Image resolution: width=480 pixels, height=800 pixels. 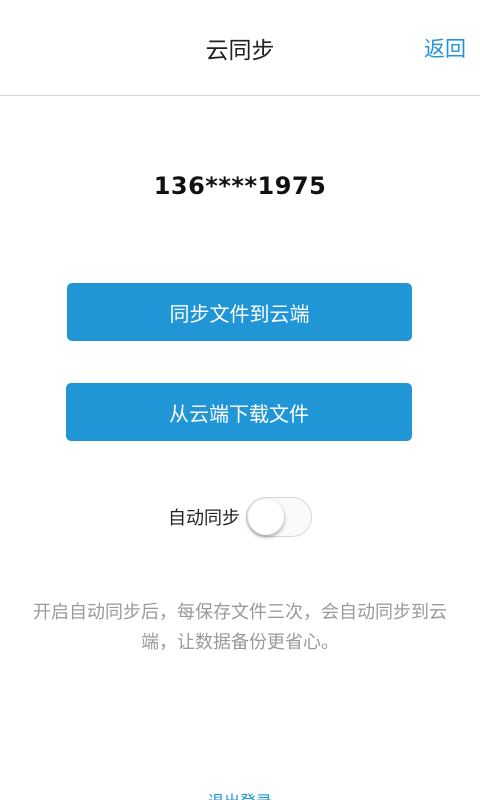 What do you see at coordinates (204, 518) in the screenshot?
I see `auto-sync-label: 自动同步` at bounding box center [204, 518].